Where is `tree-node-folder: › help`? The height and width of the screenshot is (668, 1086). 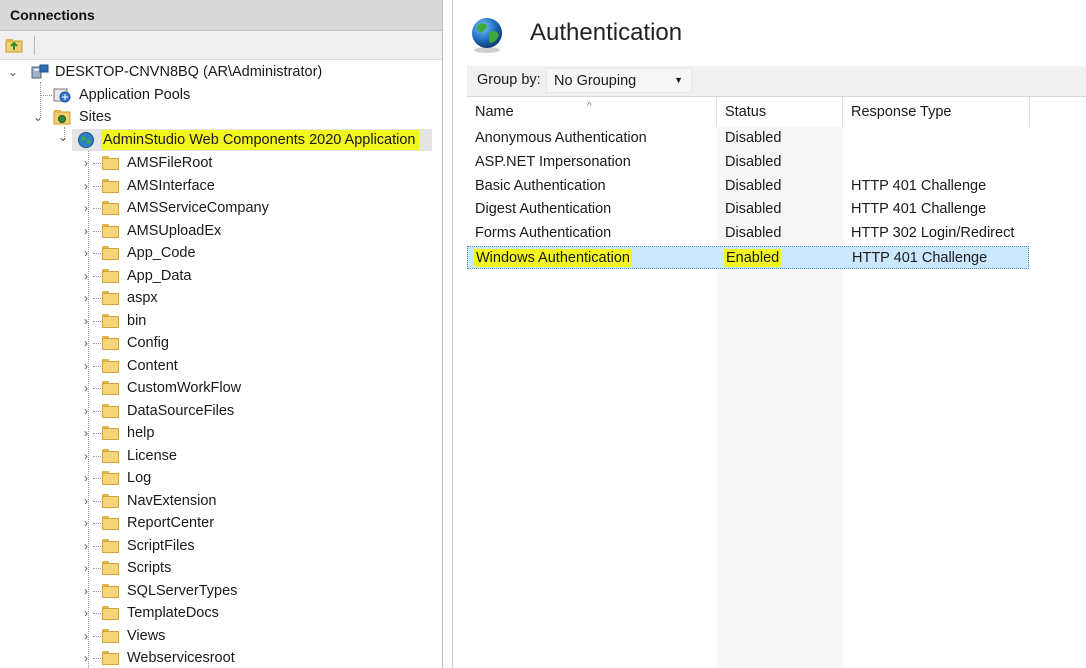 tree-node-folder: › help is located at coordinates (220, 433).